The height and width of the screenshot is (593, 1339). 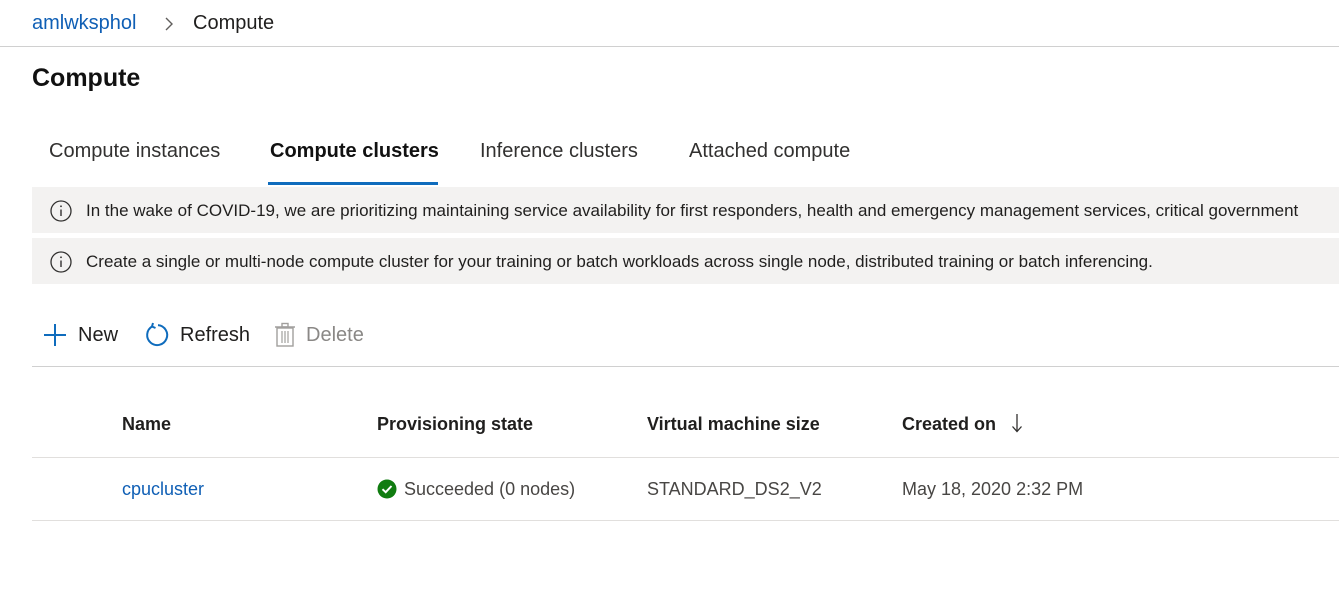 What do you see at coordinates (86, 78) in the screenshot?
I see `page-title: Compute` at bounding box center [86, 78].